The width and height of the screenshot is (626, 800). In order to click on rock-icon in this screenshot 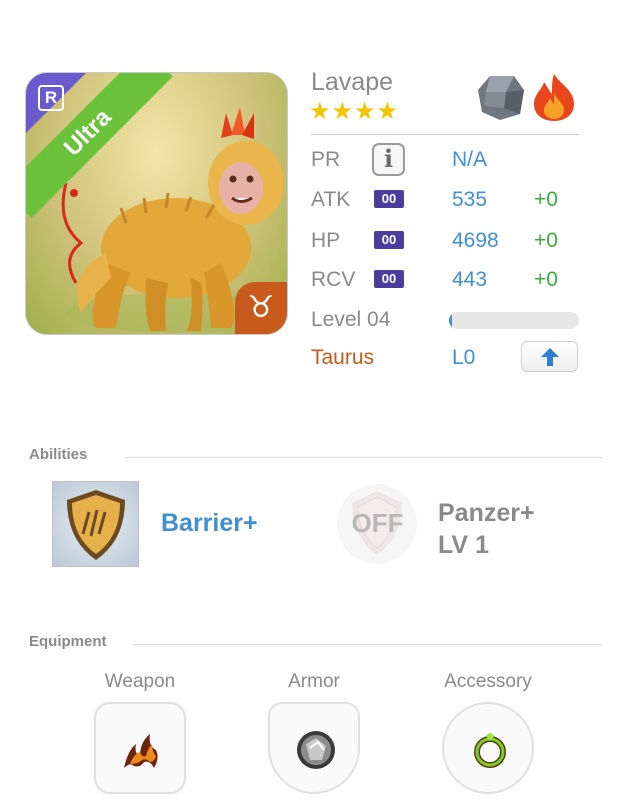, I will do `click(501, 98)`.